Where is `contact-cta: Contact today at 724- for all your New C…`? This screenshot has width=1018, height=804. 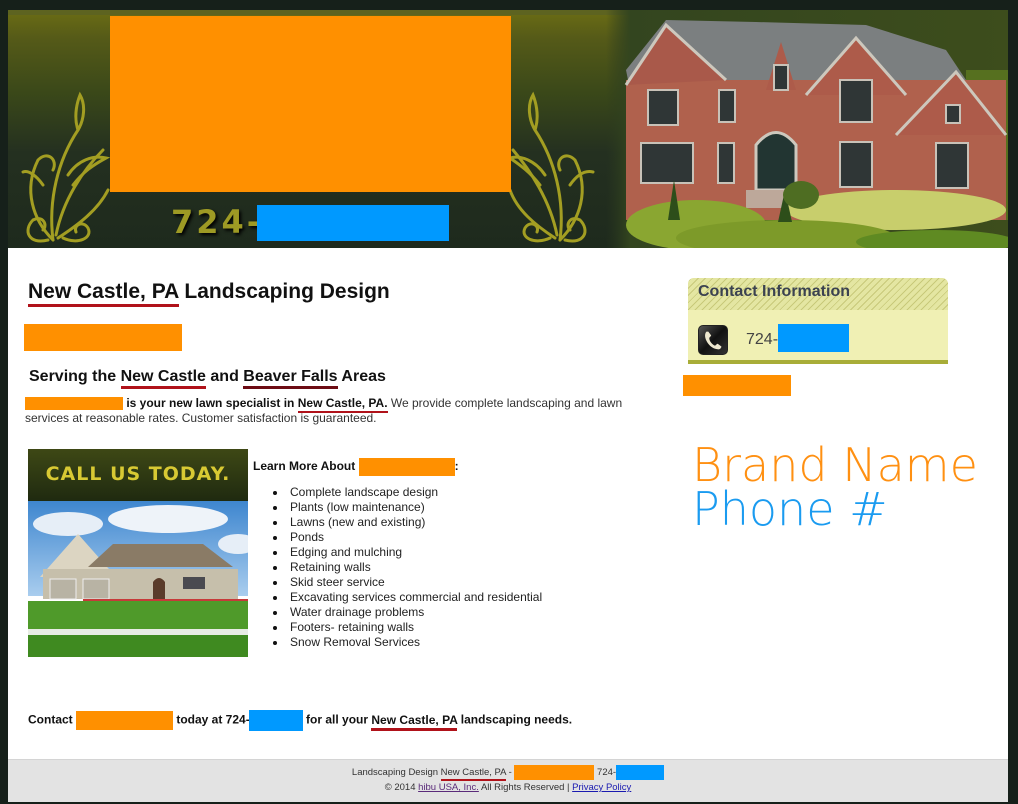
contact-cta: Contact today at 724- for all your New C… is located at coordinates (300, 720).